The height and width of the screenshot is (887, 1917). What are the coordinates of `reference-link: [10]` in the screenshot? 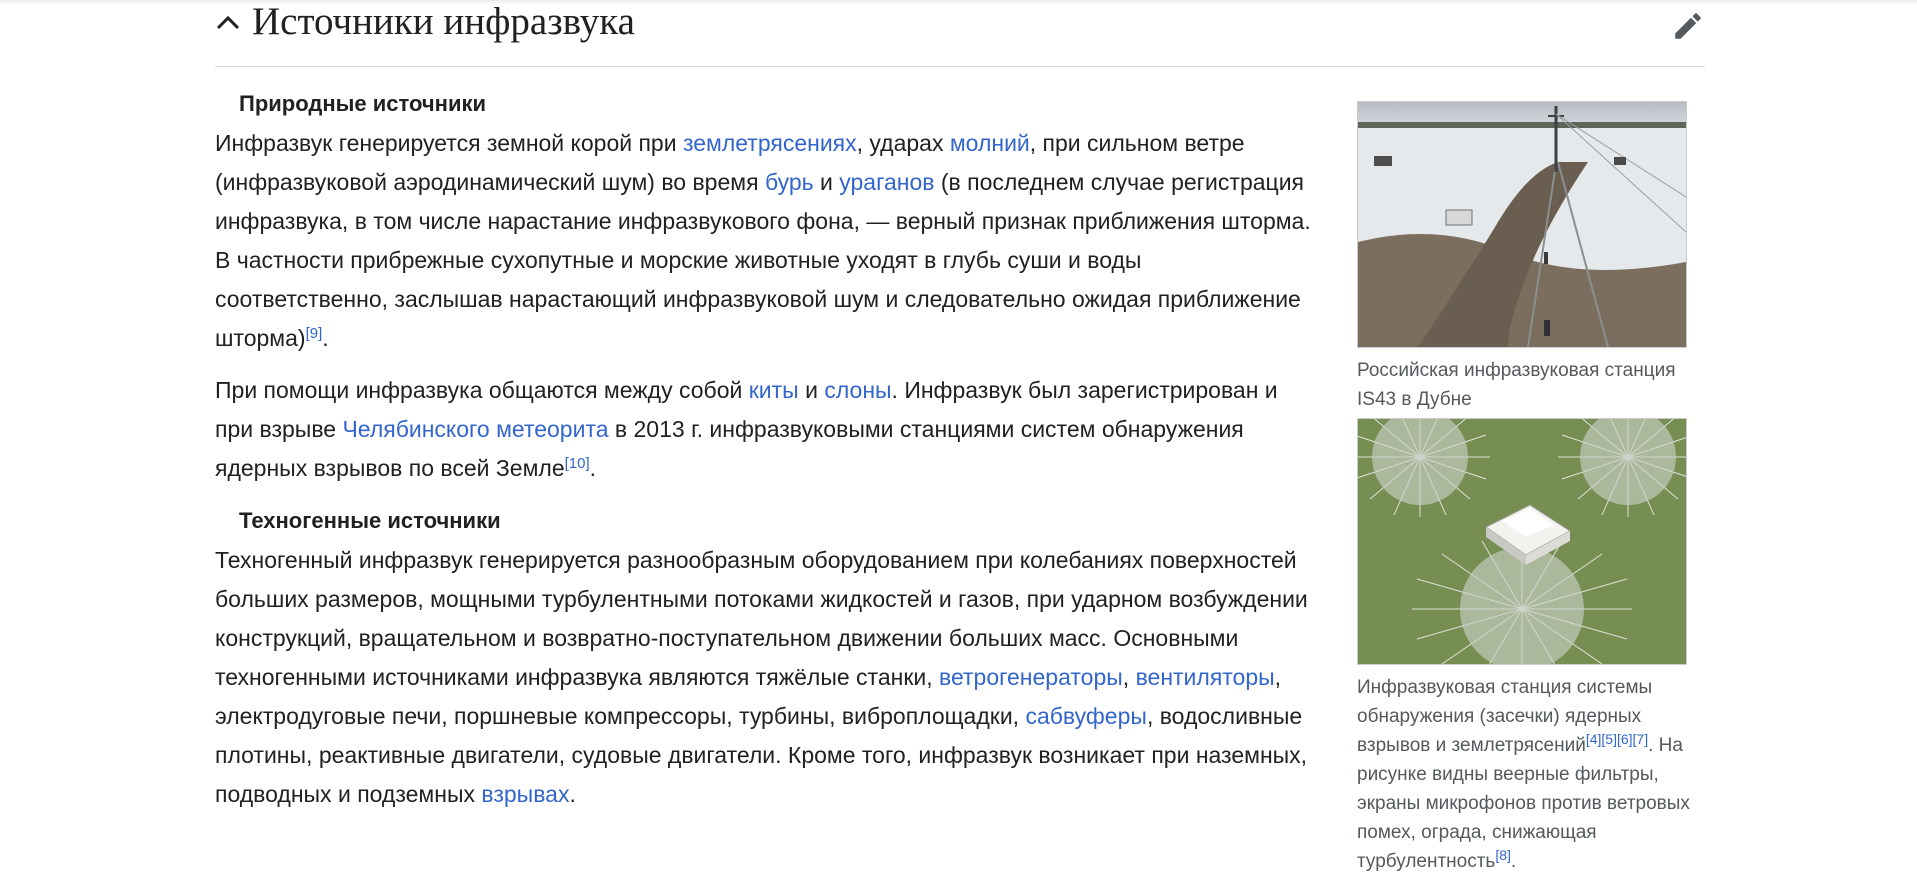 It's located at (577, 463).